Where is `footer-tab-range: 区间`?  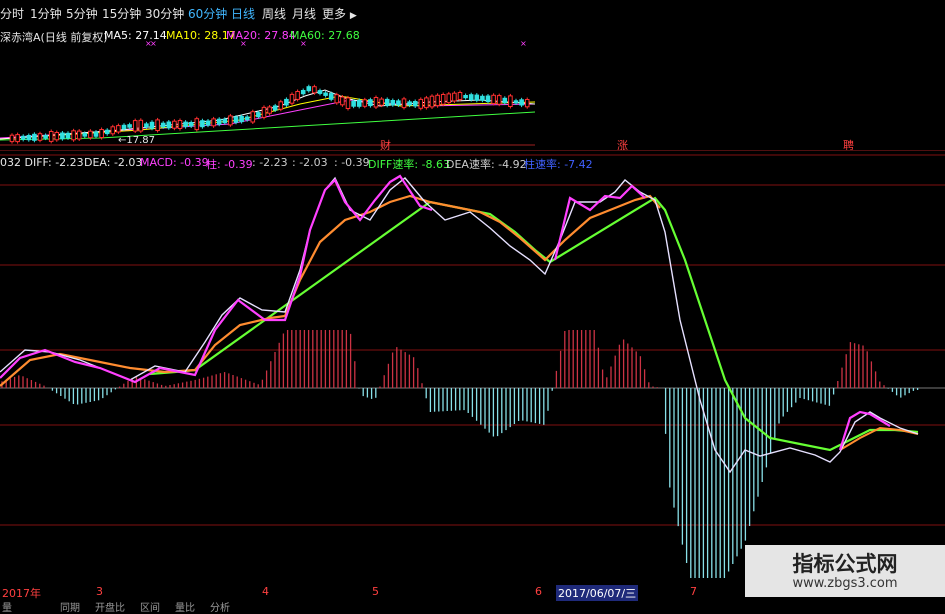
footer-tab-range: 区间 is located at coordinates (150, 606).